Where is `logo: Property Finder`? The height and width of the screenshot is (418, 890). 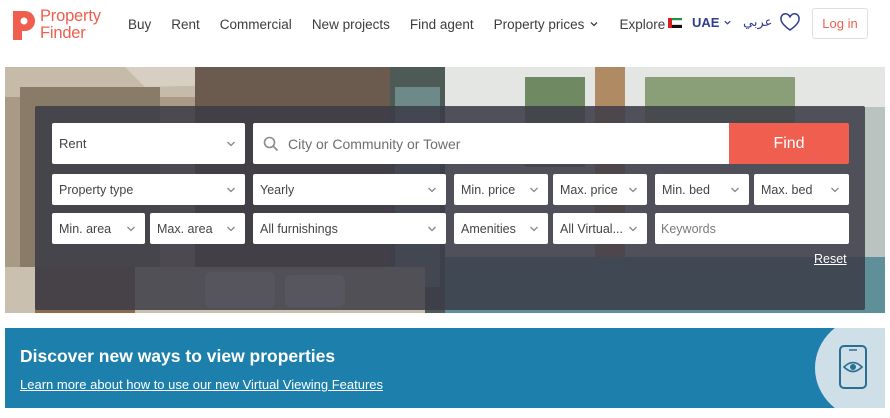
logo: Property Finder is located at coordinates (60, 25).